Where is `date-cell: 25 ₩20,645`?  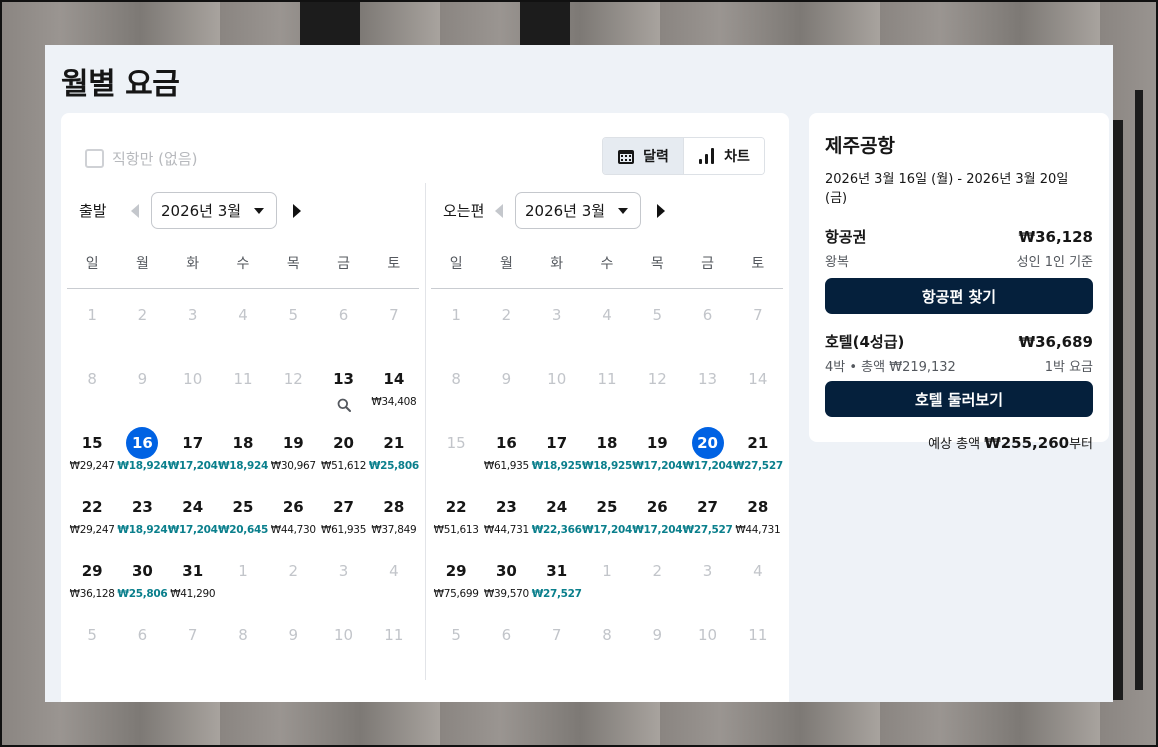
date-cell: 25 ₩20,645 is located at coordinates (243, 513).